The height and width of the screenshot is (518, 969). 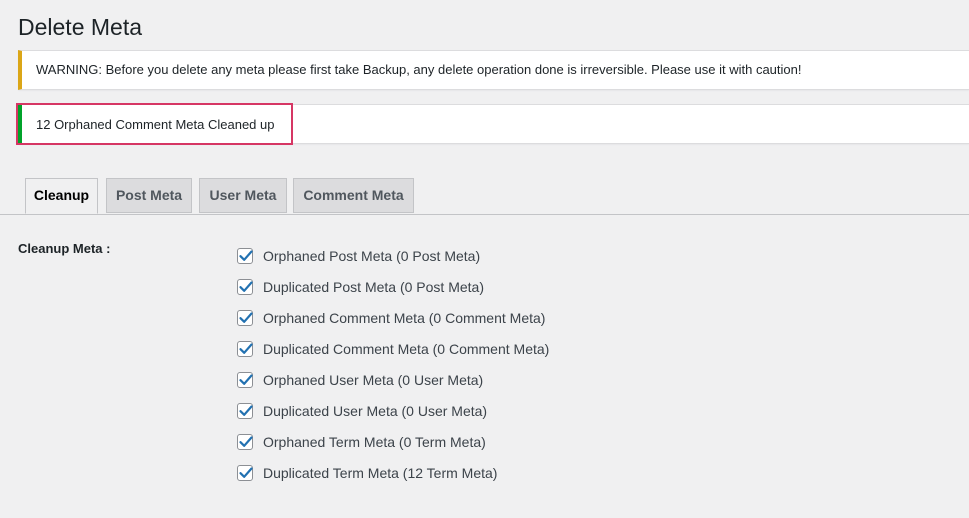 I want to click on orphaned-term-meta-label: Orphaned Term Meta (0 Term Meta), so click(x=374, y=442).